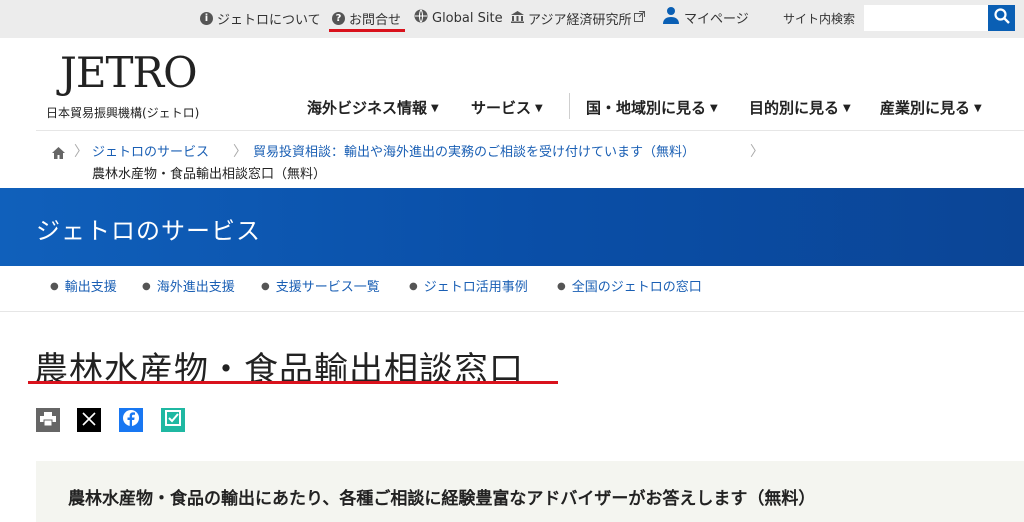  Describe the element at coordinates (800, 107) in the screenshot. I see `nav-by-purpose: 目的別に見る ▼` at that location.